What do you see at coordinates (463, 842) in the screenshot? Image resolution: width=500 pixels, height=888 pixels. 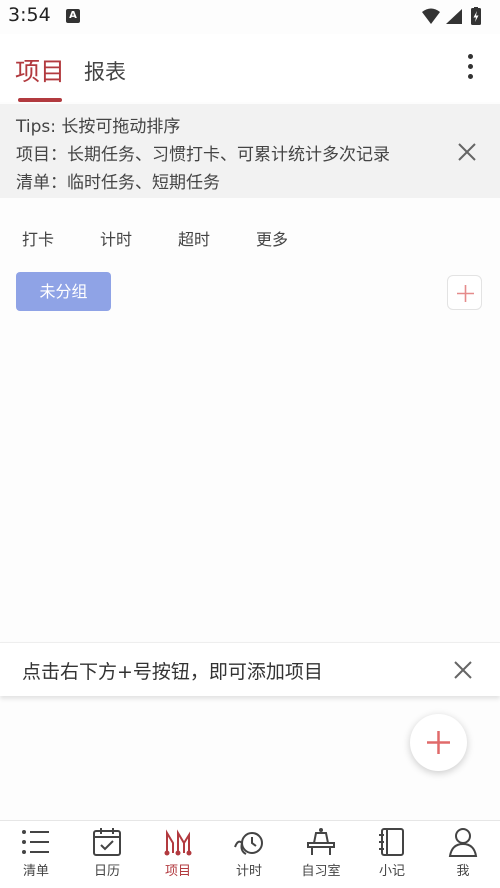 I see `profile-icon` at bounding box center [463, 842].